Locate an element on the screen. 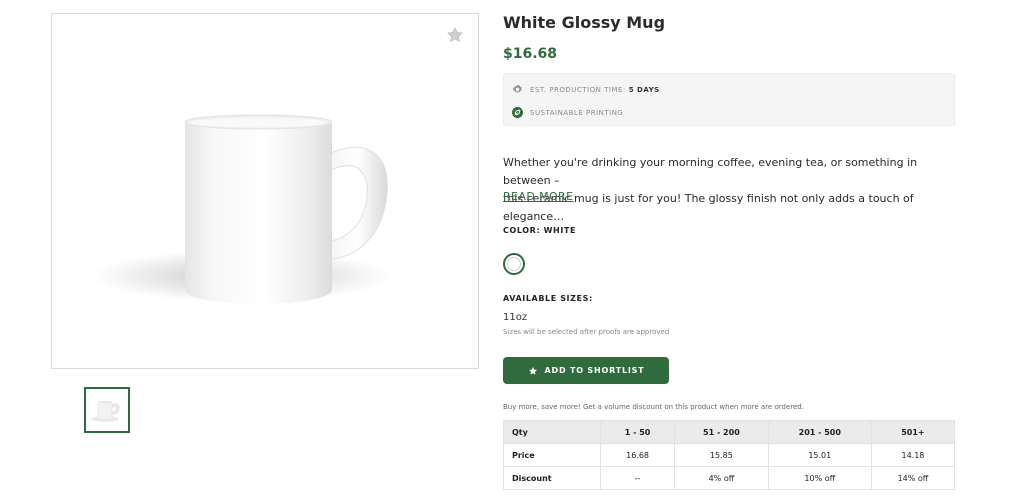 The height and width of the screenshot is (499, 1024). available-sizes-label: AVAILABLE SIZES: is located at coordinates (548, 298).